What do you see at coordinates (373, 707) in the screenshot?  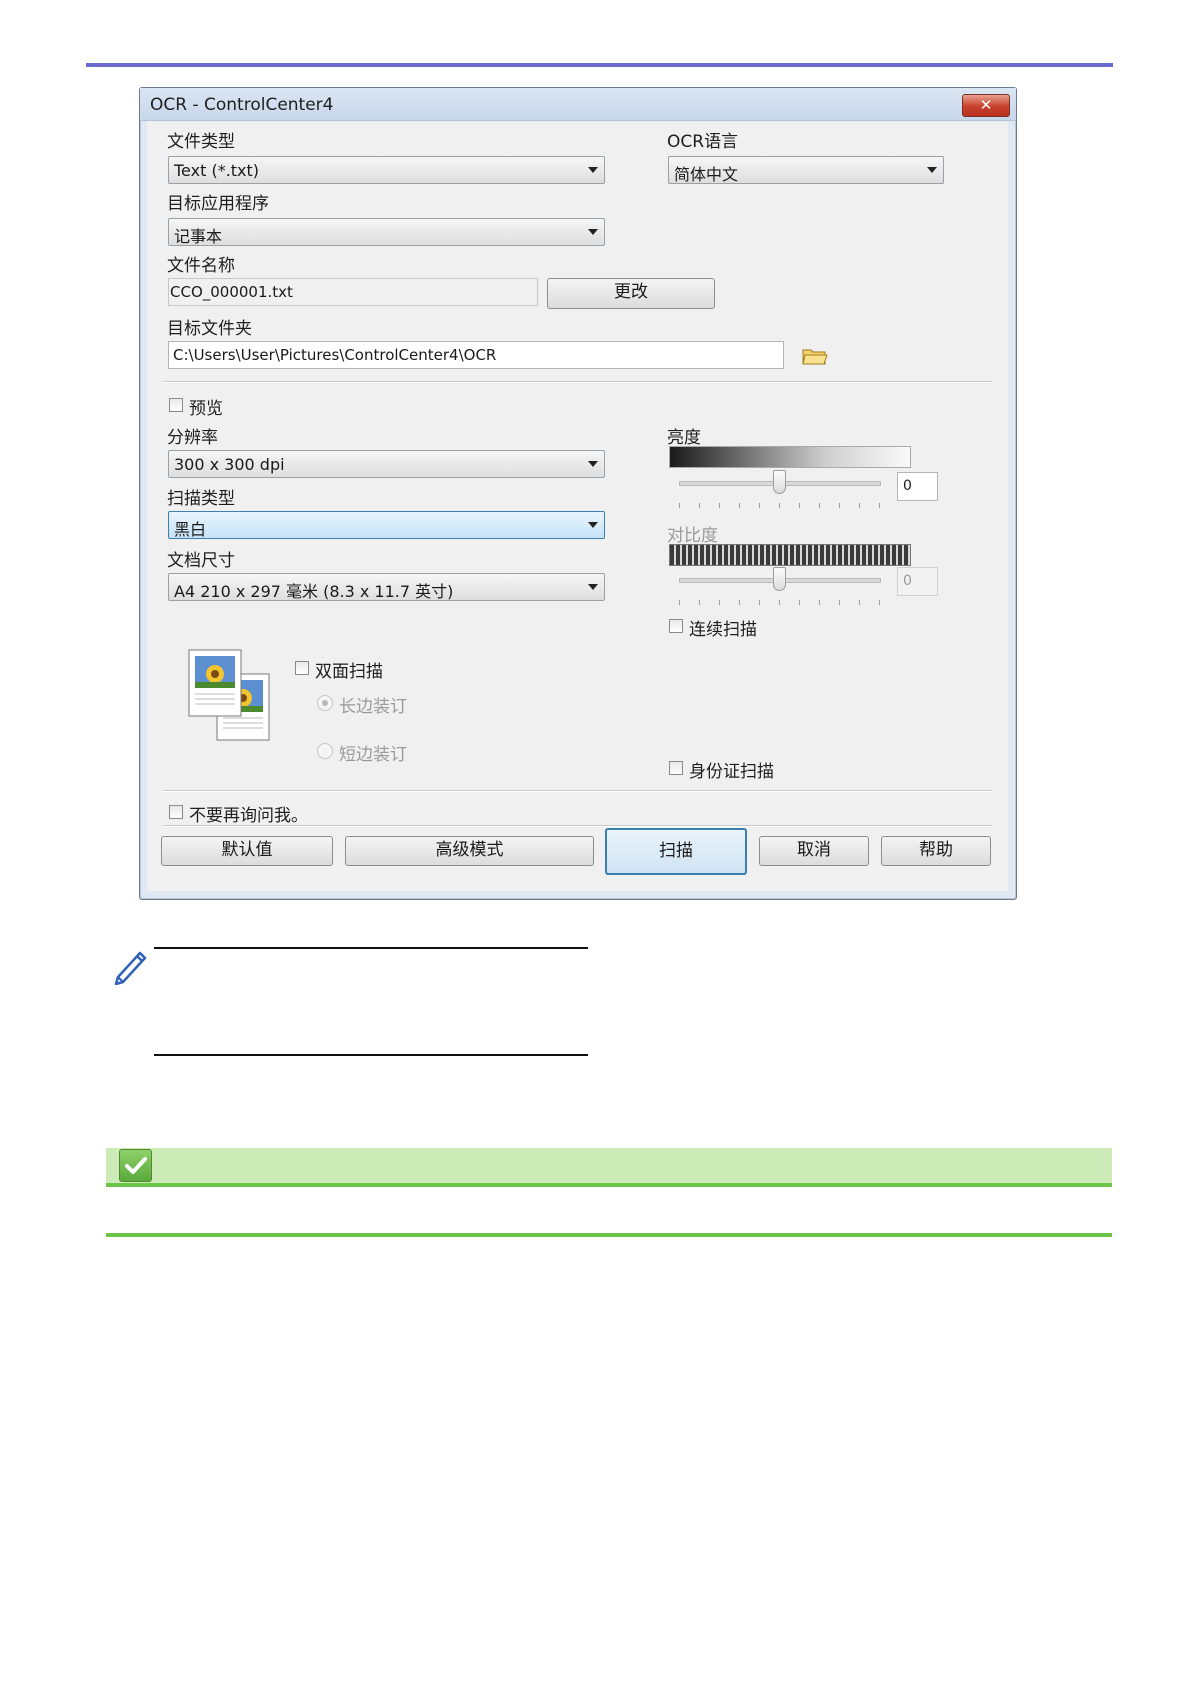 I see `long-edge-label: 长边装订` at bounding box center [373, 707].